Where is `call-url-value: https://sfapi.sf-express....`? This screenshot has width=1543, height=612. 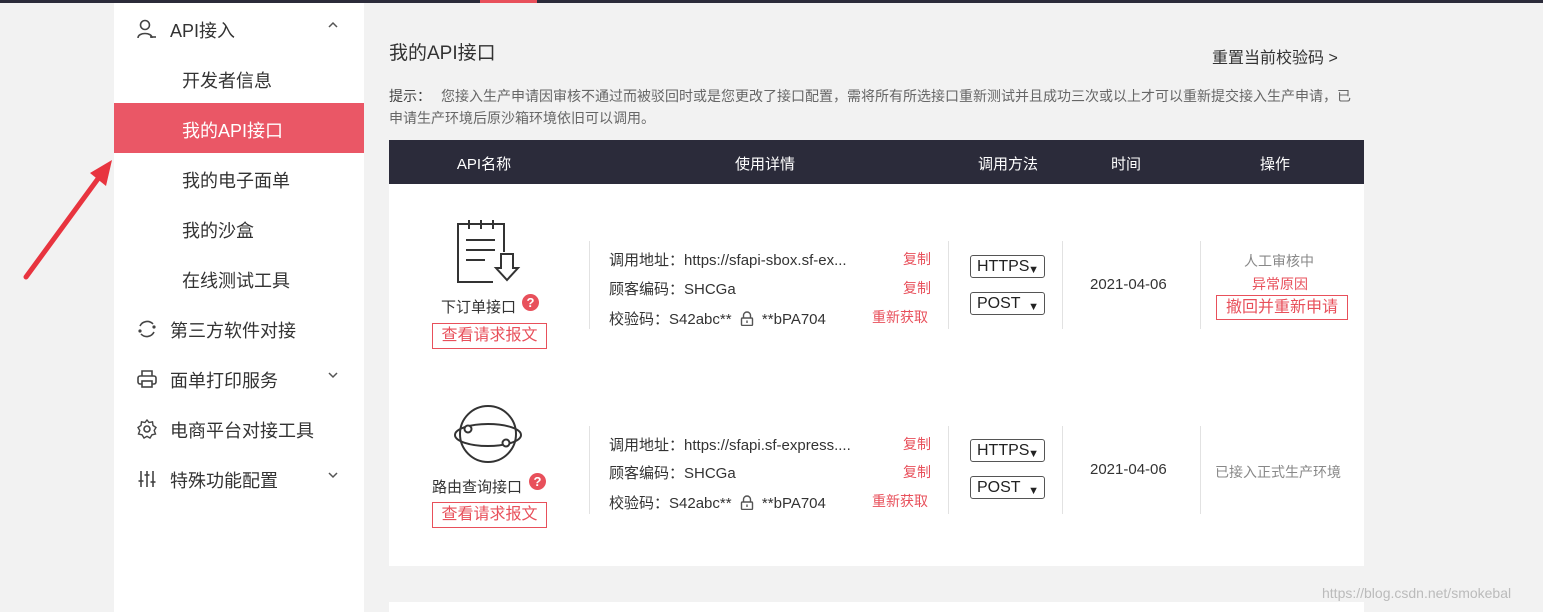 call-url-value: https://sfapi.sf-express.... is located at coordinates (767, 445).